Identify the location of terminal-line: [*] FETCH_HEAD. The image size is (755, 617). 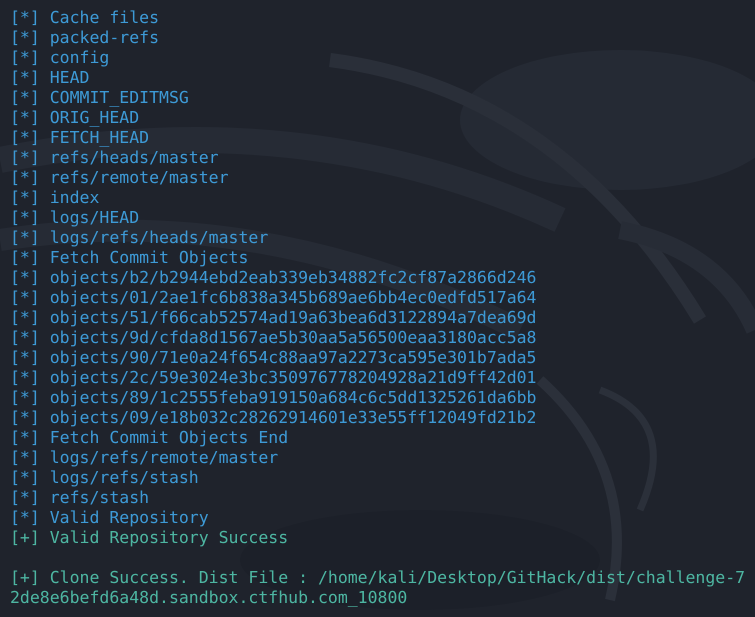
(80, 138).